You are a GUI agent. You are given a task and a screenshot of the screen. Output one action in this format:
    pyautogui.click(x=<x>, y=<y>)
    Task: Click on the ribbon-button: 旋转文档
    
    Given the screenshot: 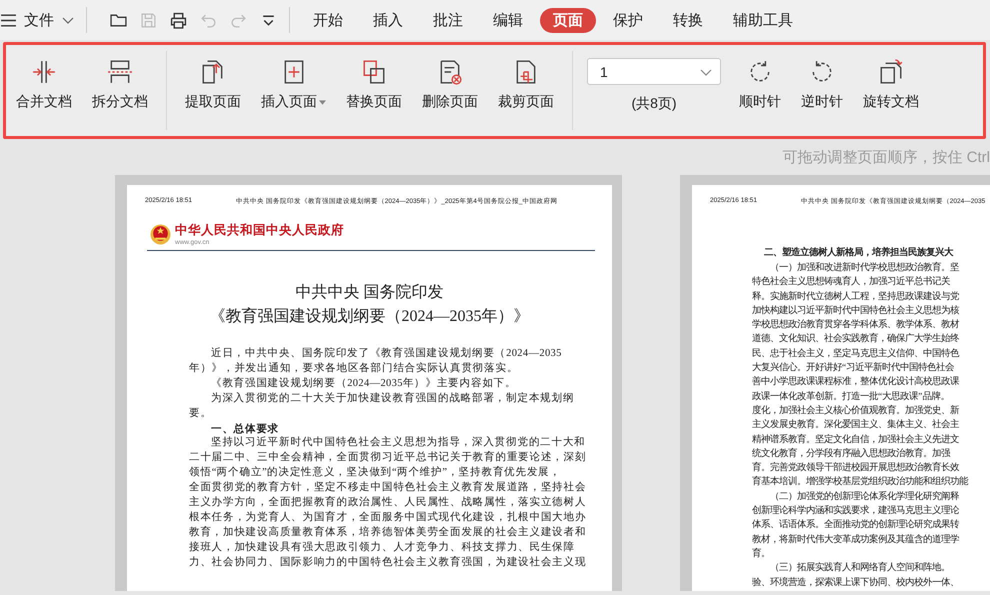 What is the action you would take?
    pyautogui.click(x=891, y=85)
    